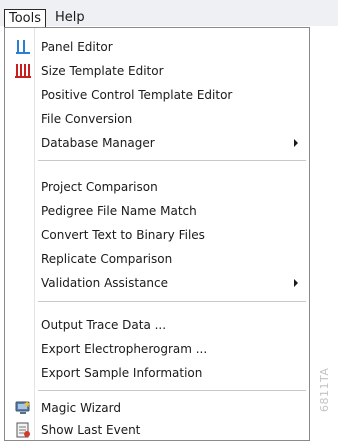  I want to click on menu-item-label: Validation Assistance, so click(105, 283).